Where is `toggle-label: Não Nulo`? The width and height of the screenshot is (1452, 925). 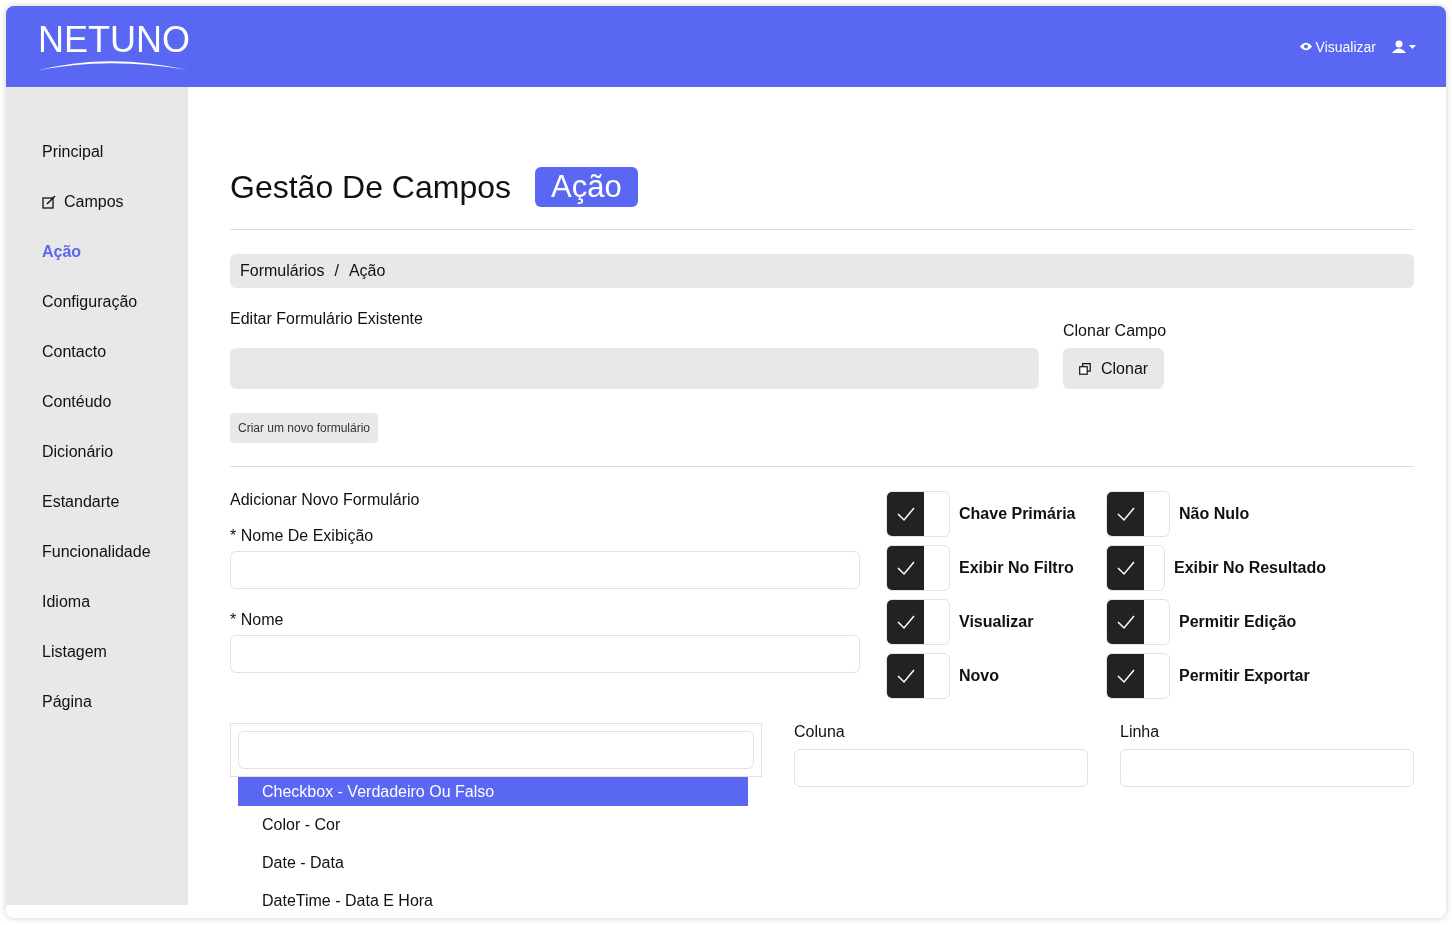 toggle-label: Não Nulo is located at coordinates (1214, 514).